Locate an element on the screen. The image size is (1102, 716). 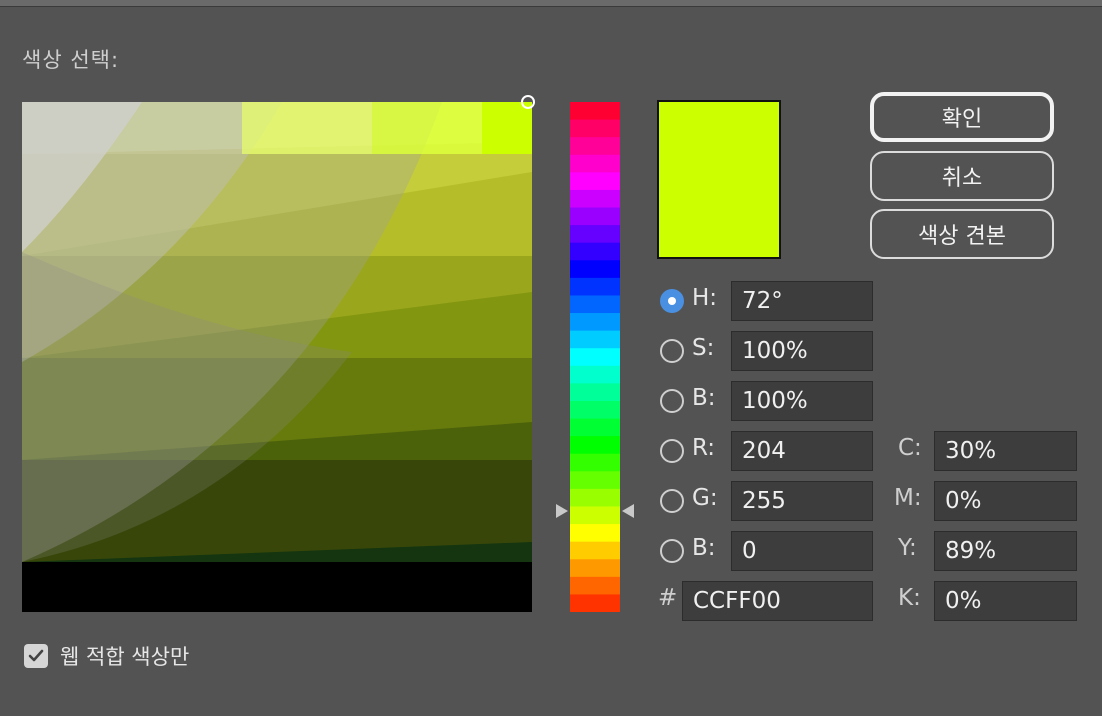
cancel-button: 취소 is located at coordinates (962, 176).